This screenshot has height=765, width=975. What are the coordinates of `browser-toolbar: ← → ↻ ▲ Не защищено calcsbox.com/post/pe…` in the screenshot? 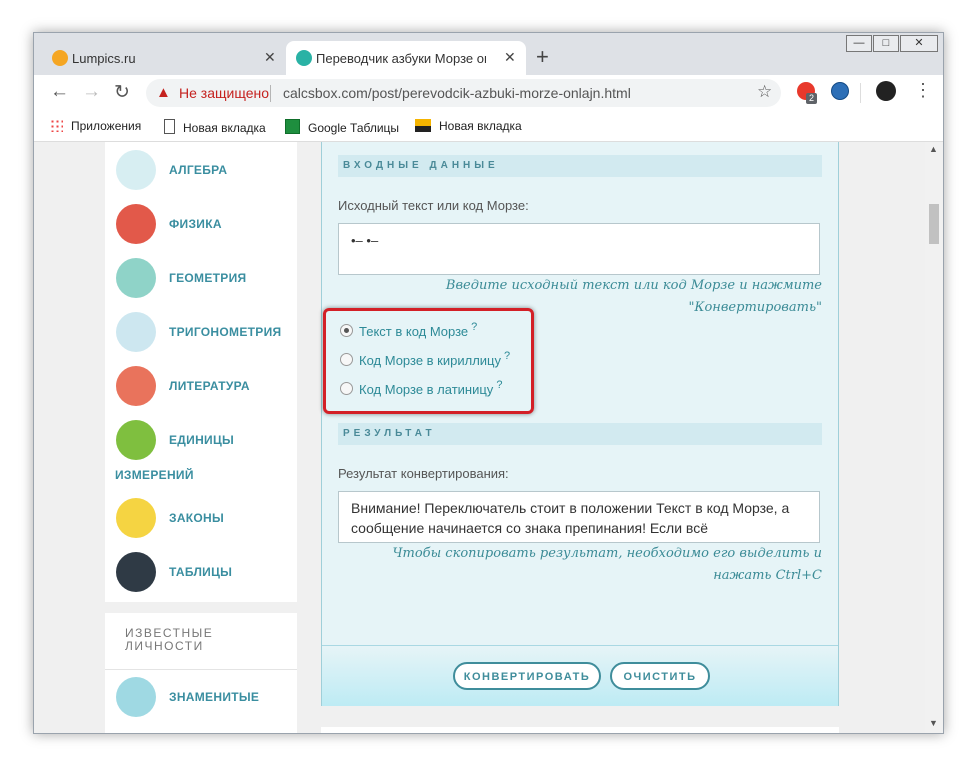 It's located at (488, 93).